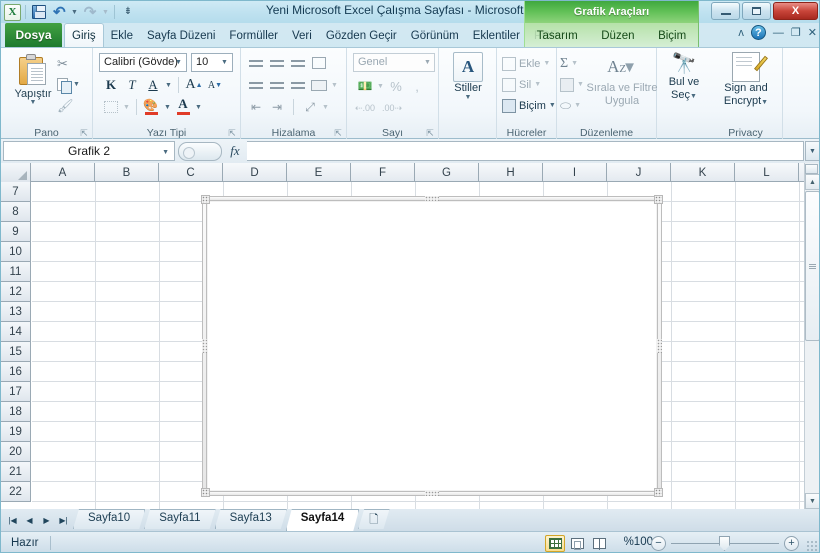  What do you see at coordinates (338, 133) in the screenshot?
I see `hizalama-dialog-launcher: ⇱` at bounding box center [338, 133].